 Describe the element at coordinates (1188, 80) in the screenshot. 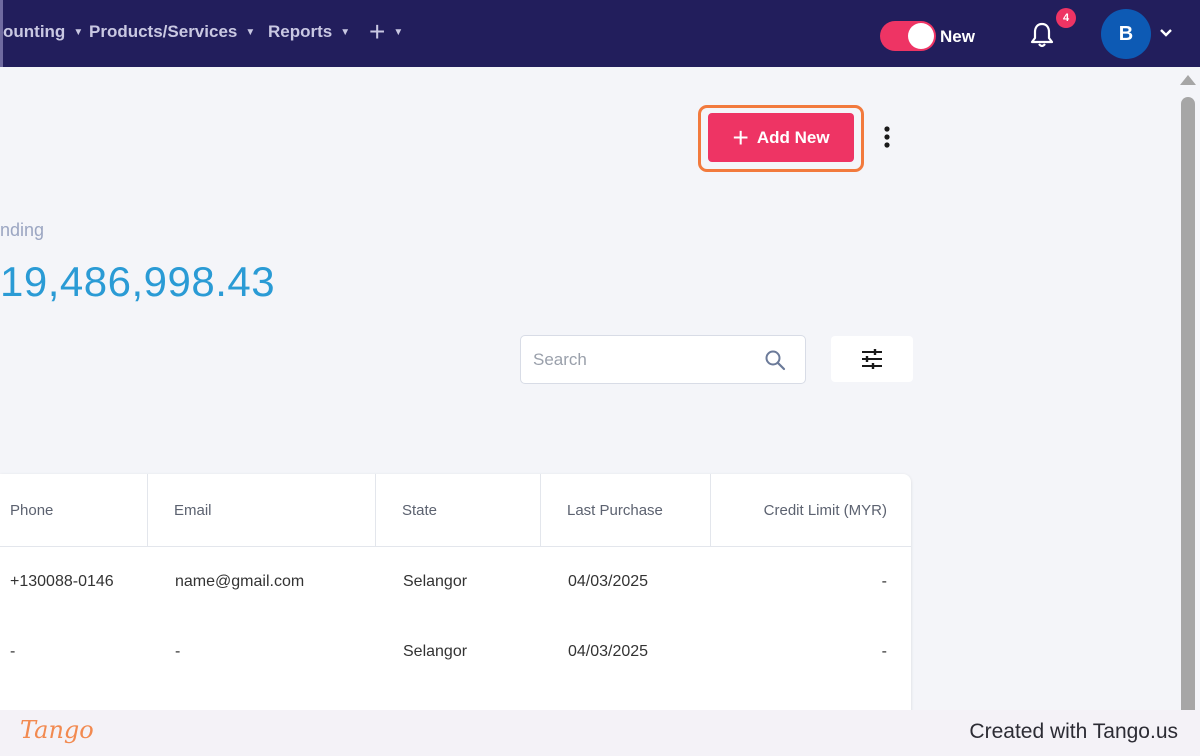

I see `scroll-up-arrow-icon` at that location.